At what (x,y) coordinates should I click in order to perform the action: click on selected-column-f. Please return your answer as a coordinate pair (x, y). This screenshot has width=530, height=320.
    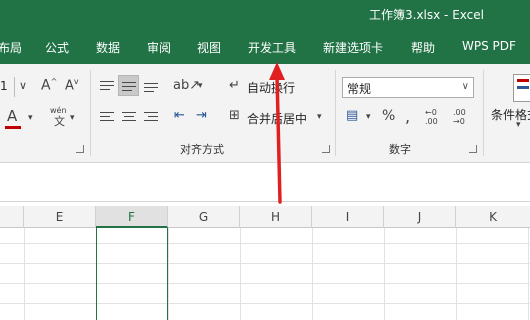
    Looking at the image, I should click on (132, 274).